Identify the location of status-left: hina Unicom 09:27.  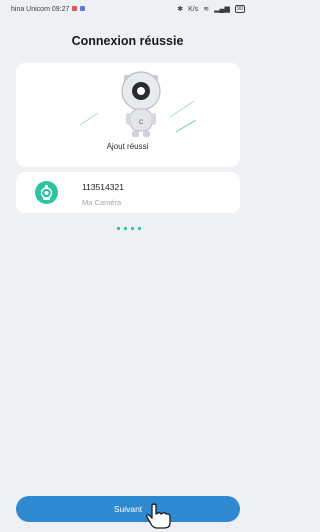
(48, 9).